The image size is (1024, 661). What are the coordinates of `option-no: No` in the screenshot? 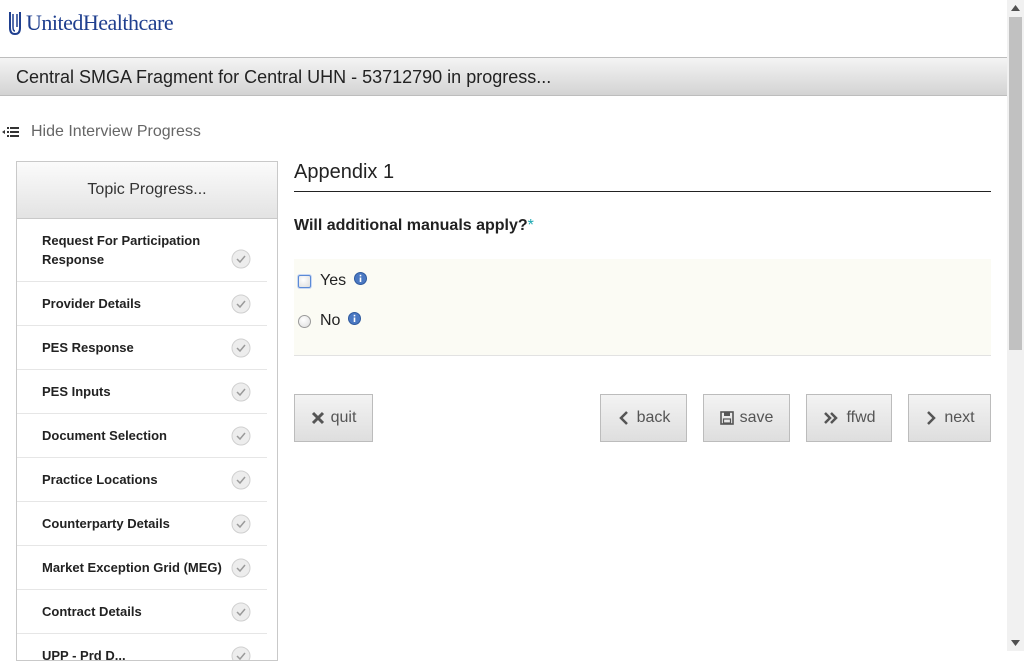 It's located at (329, 321).